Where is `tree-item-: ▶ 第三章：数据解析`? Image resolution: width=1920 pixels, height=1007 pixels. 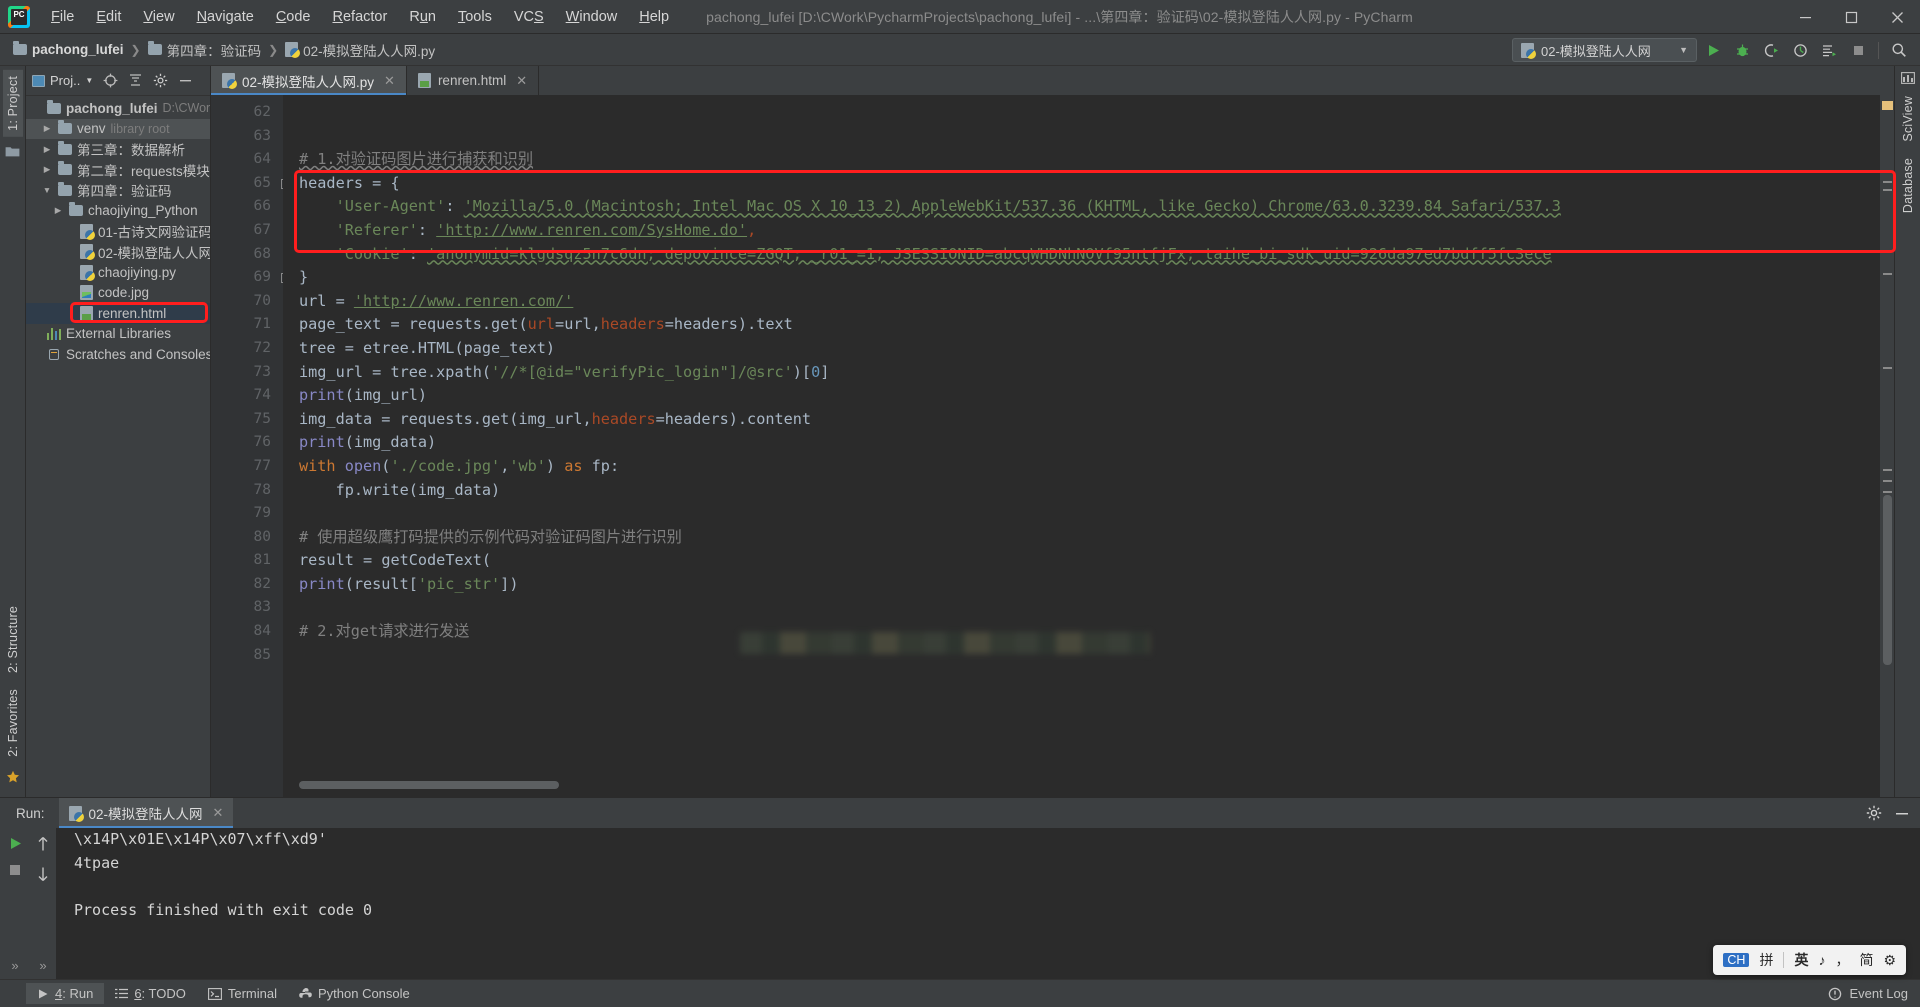 tree-item-: ▶ 第三章：数据解析 is located at coordinates (118, 149).